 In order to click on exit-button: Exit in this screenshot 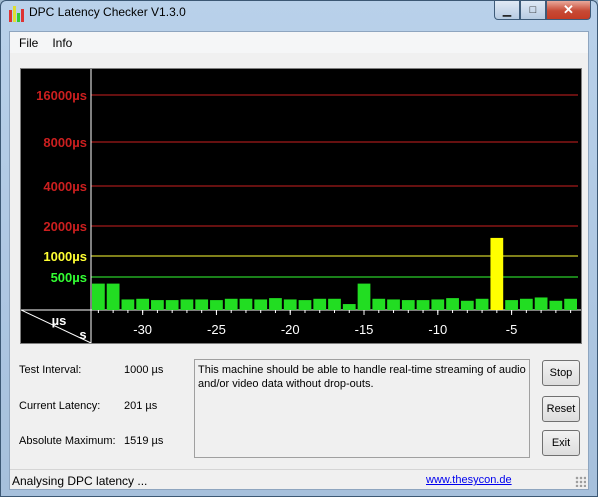, I will do `click(561, 443)`.